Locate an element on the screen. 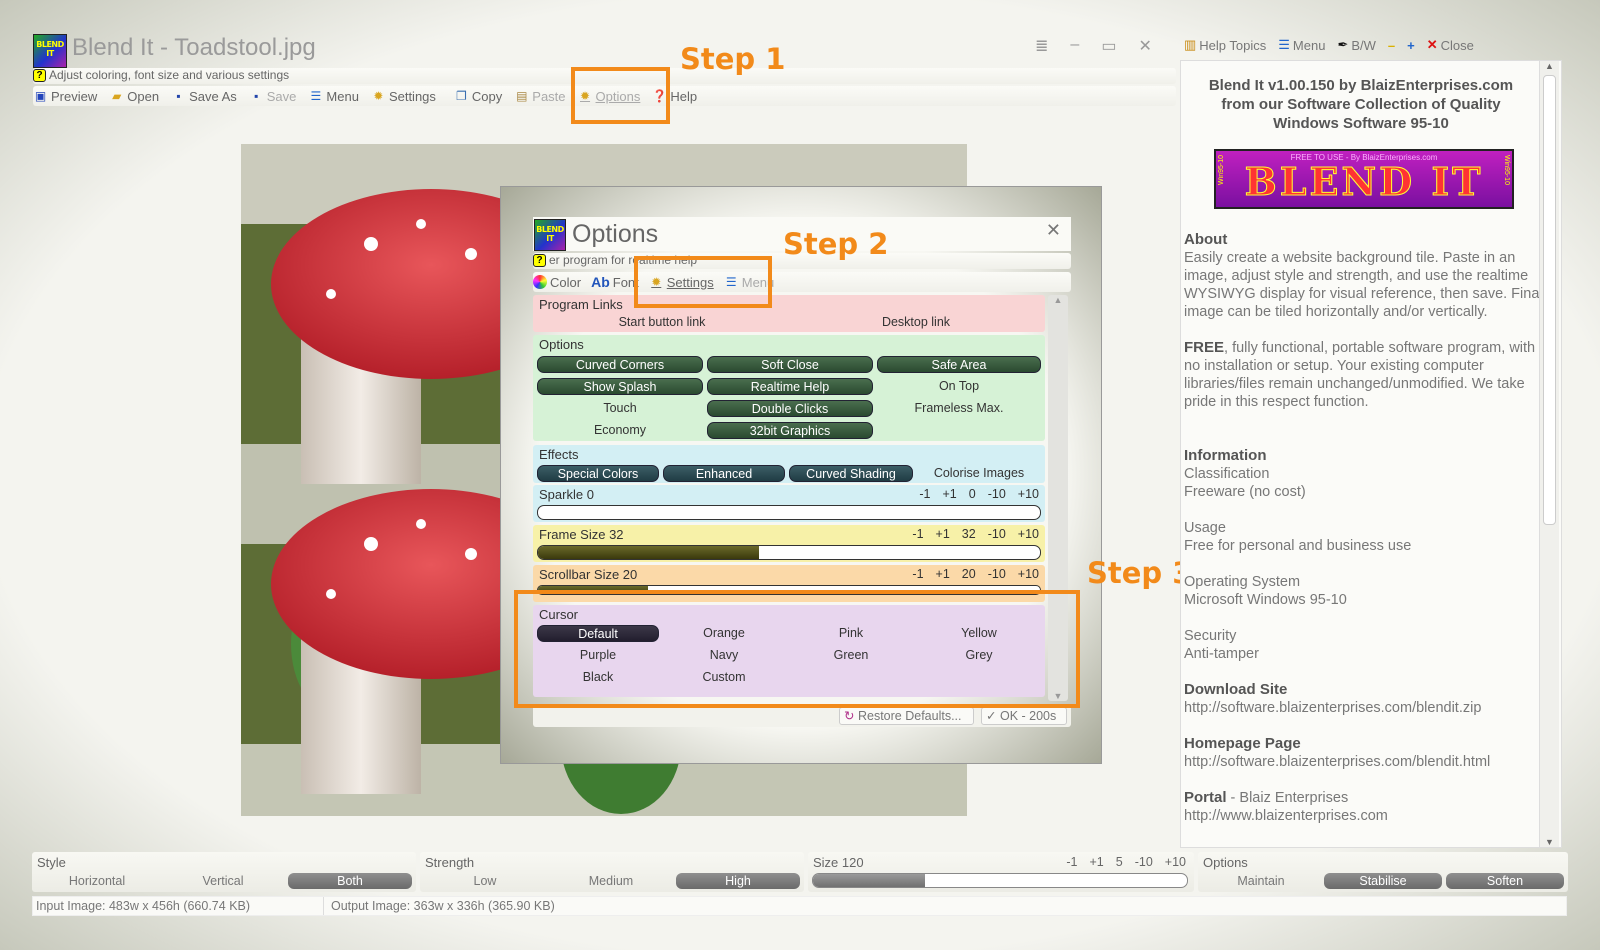 The image size is (1600, 950). font-smaller-button: – is located at coordinates (1391, 45).